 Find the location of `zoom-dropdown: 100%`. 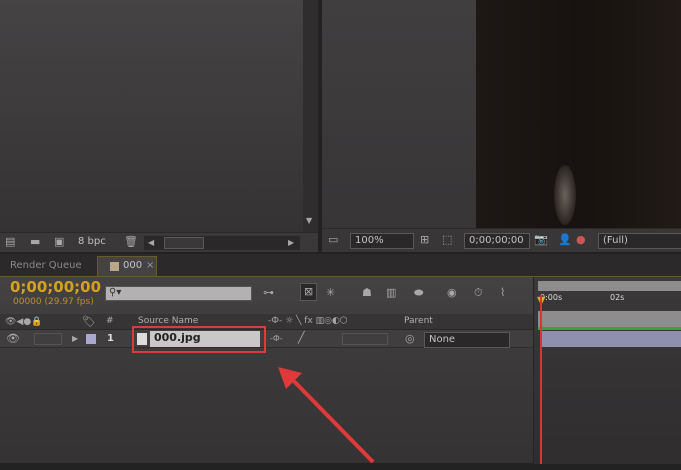

zoom-dropdown: 100% is located at coordinates (382, 241).